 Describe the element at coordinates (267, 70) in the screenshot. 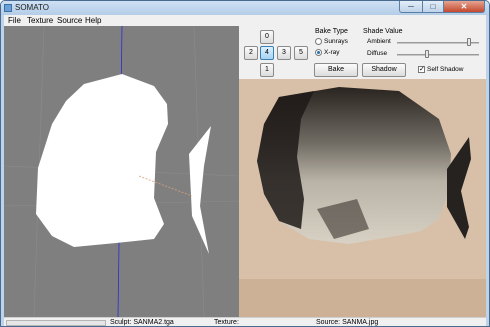

I see `view-button-1: 1` at that location.